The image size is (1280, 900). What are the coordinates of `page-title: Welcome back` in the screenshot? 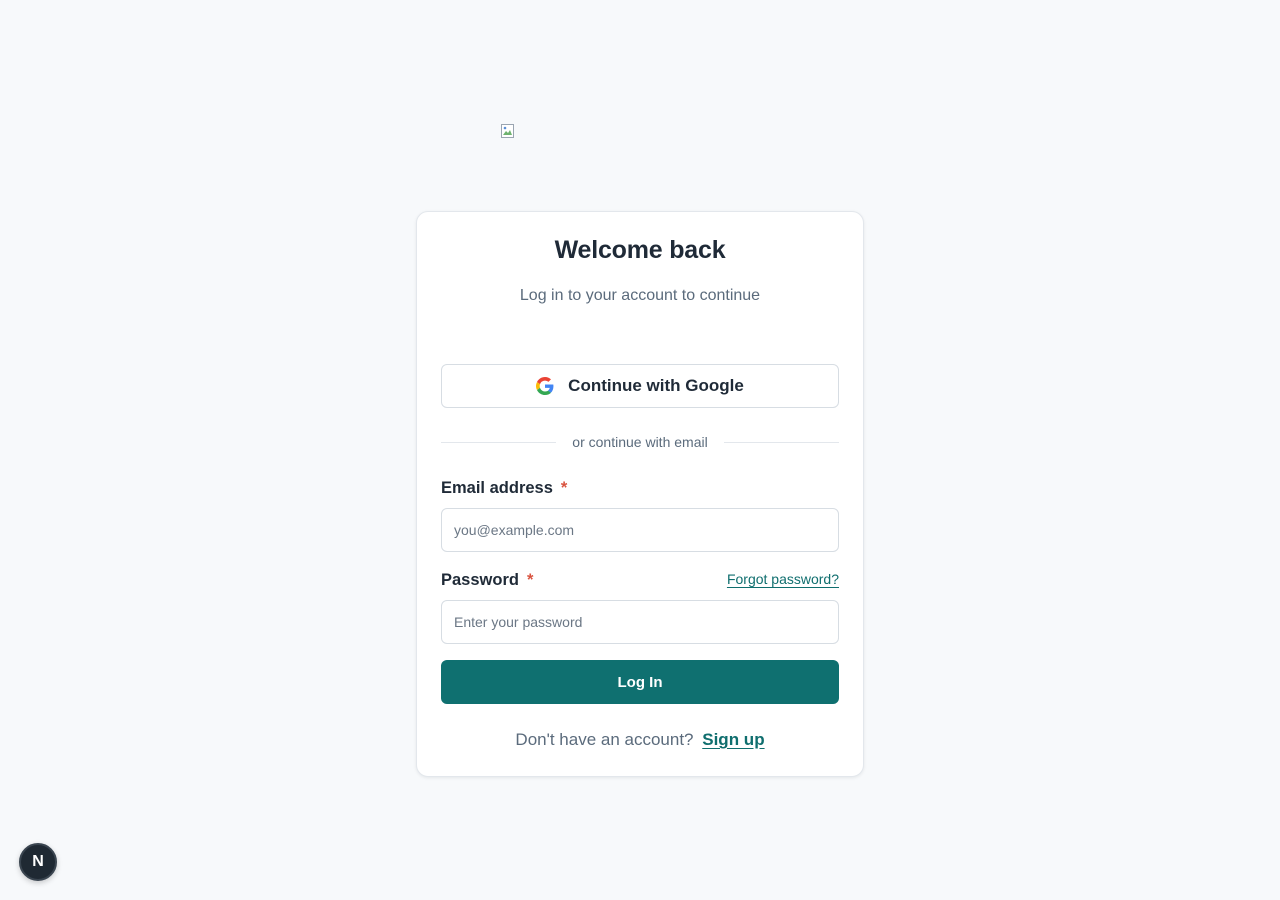 It's located at (640, 250).